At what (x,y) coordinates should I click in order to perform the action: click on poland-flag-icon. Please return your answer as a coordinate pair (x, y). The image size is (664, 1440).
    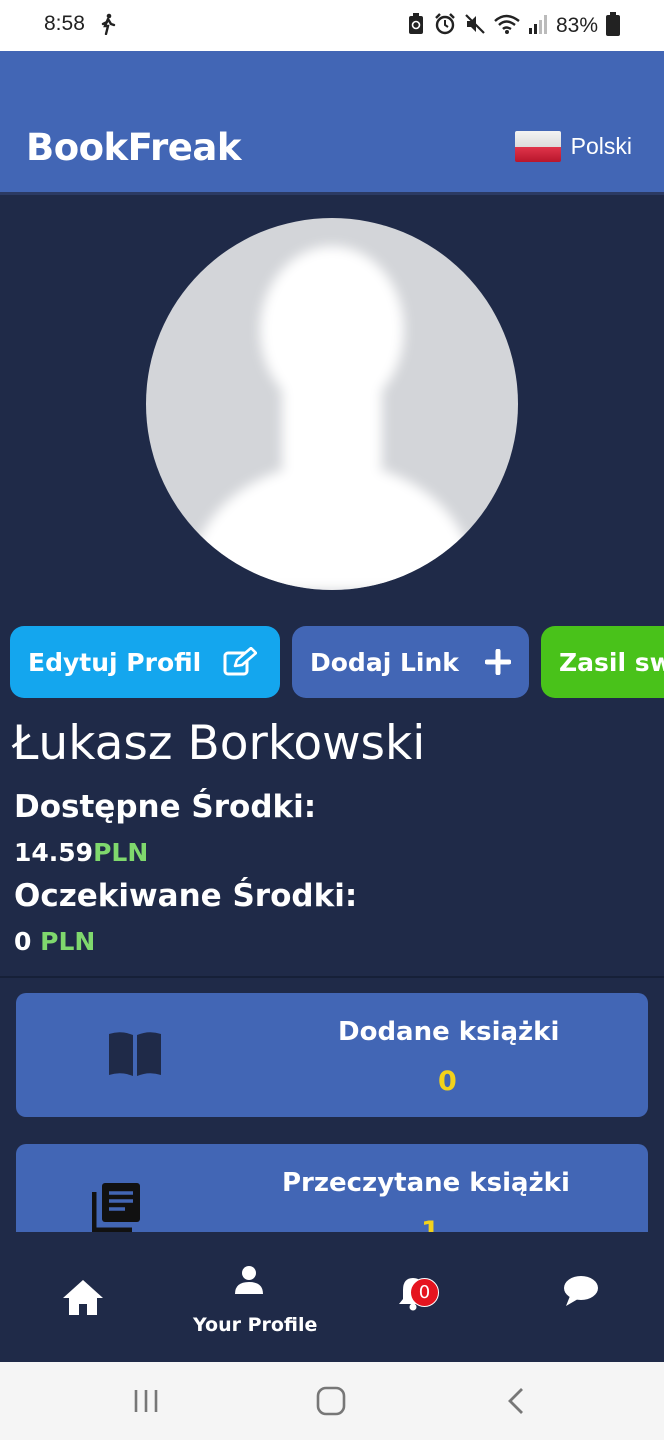
    Looking at the image, I should click on (537, 146).